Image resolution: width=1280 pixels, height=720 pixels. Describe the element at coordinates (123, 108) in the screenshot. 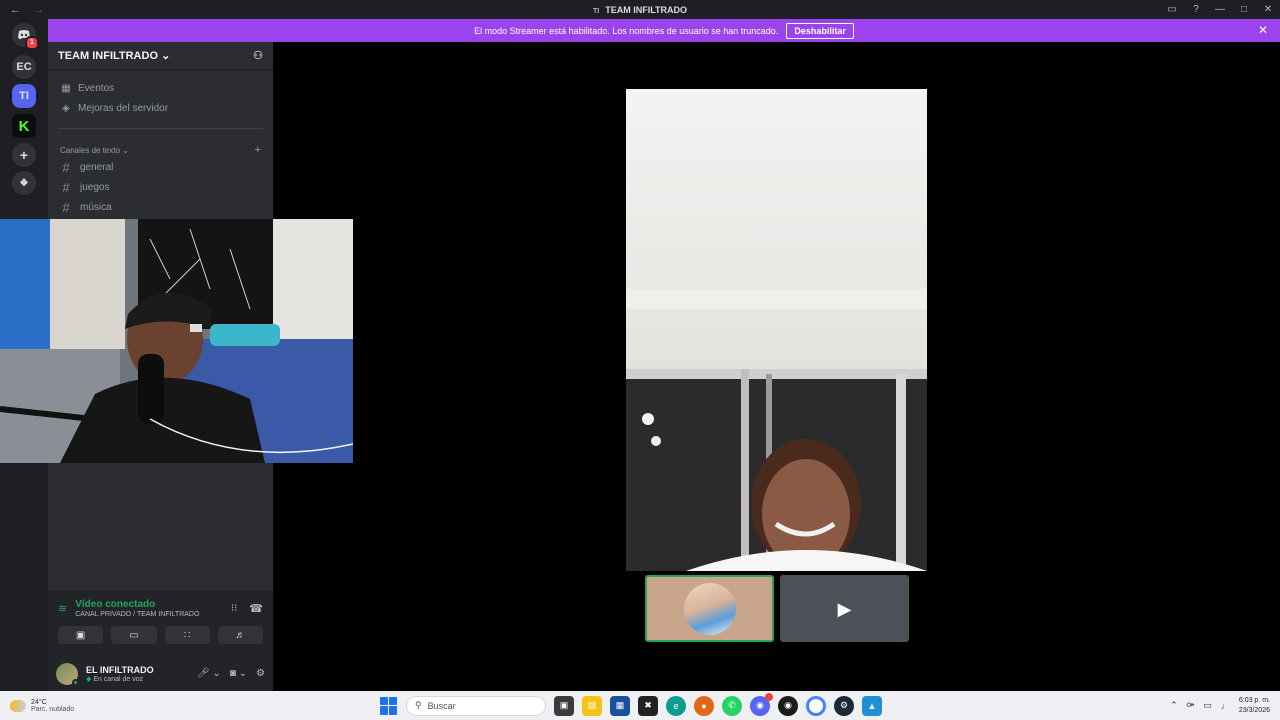

I see `boosts-label: Mejoras del servidor` at that location.